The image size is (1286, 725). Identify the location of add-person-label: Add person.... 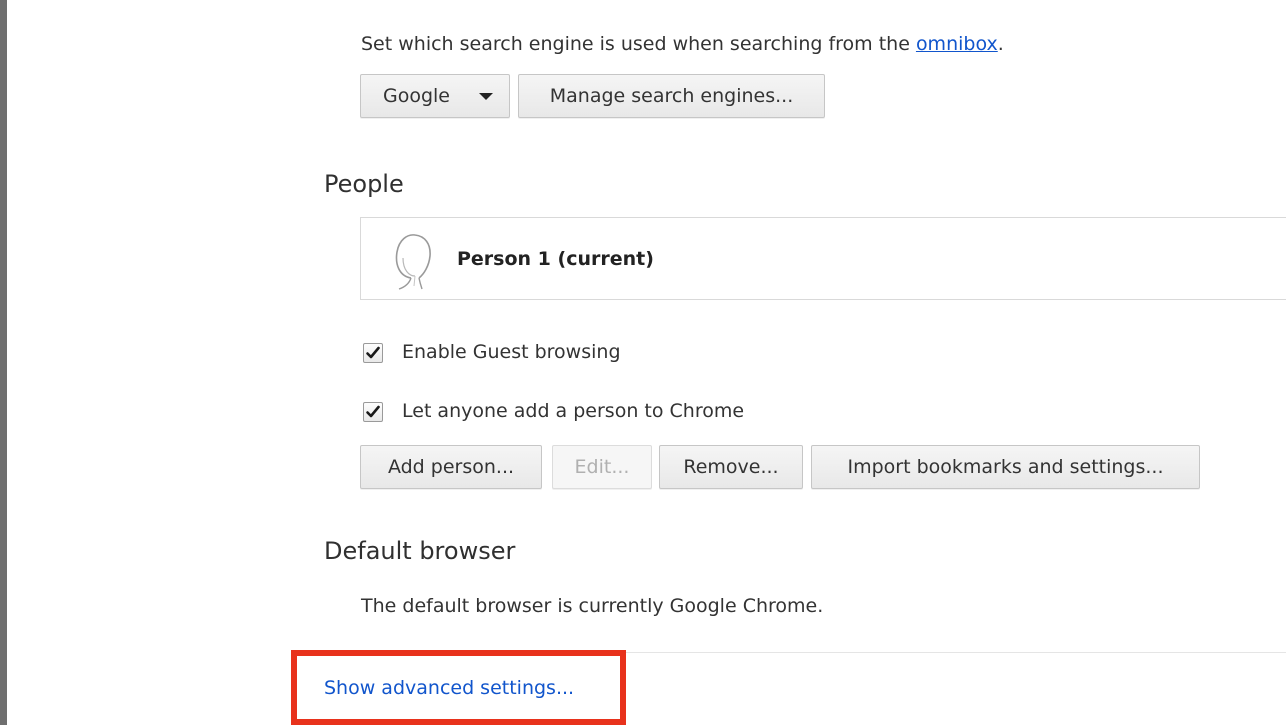
(451, 467).